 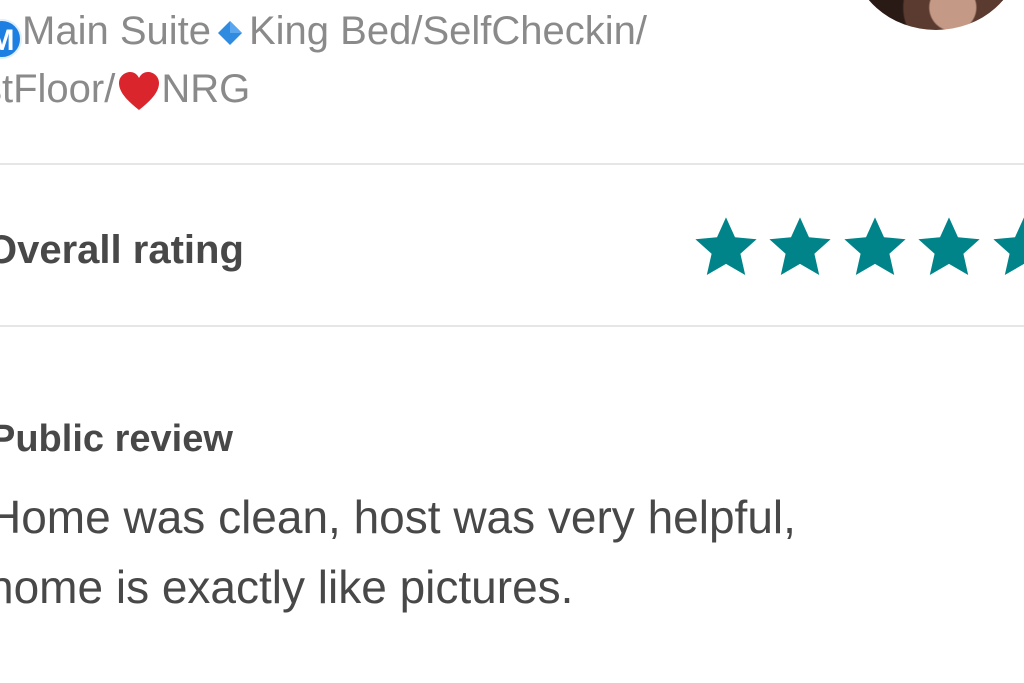 What do you see at coordinates (116, 439) in the screenshot?
I see `public-review-label: Public review` at bounding box center [116, 439].